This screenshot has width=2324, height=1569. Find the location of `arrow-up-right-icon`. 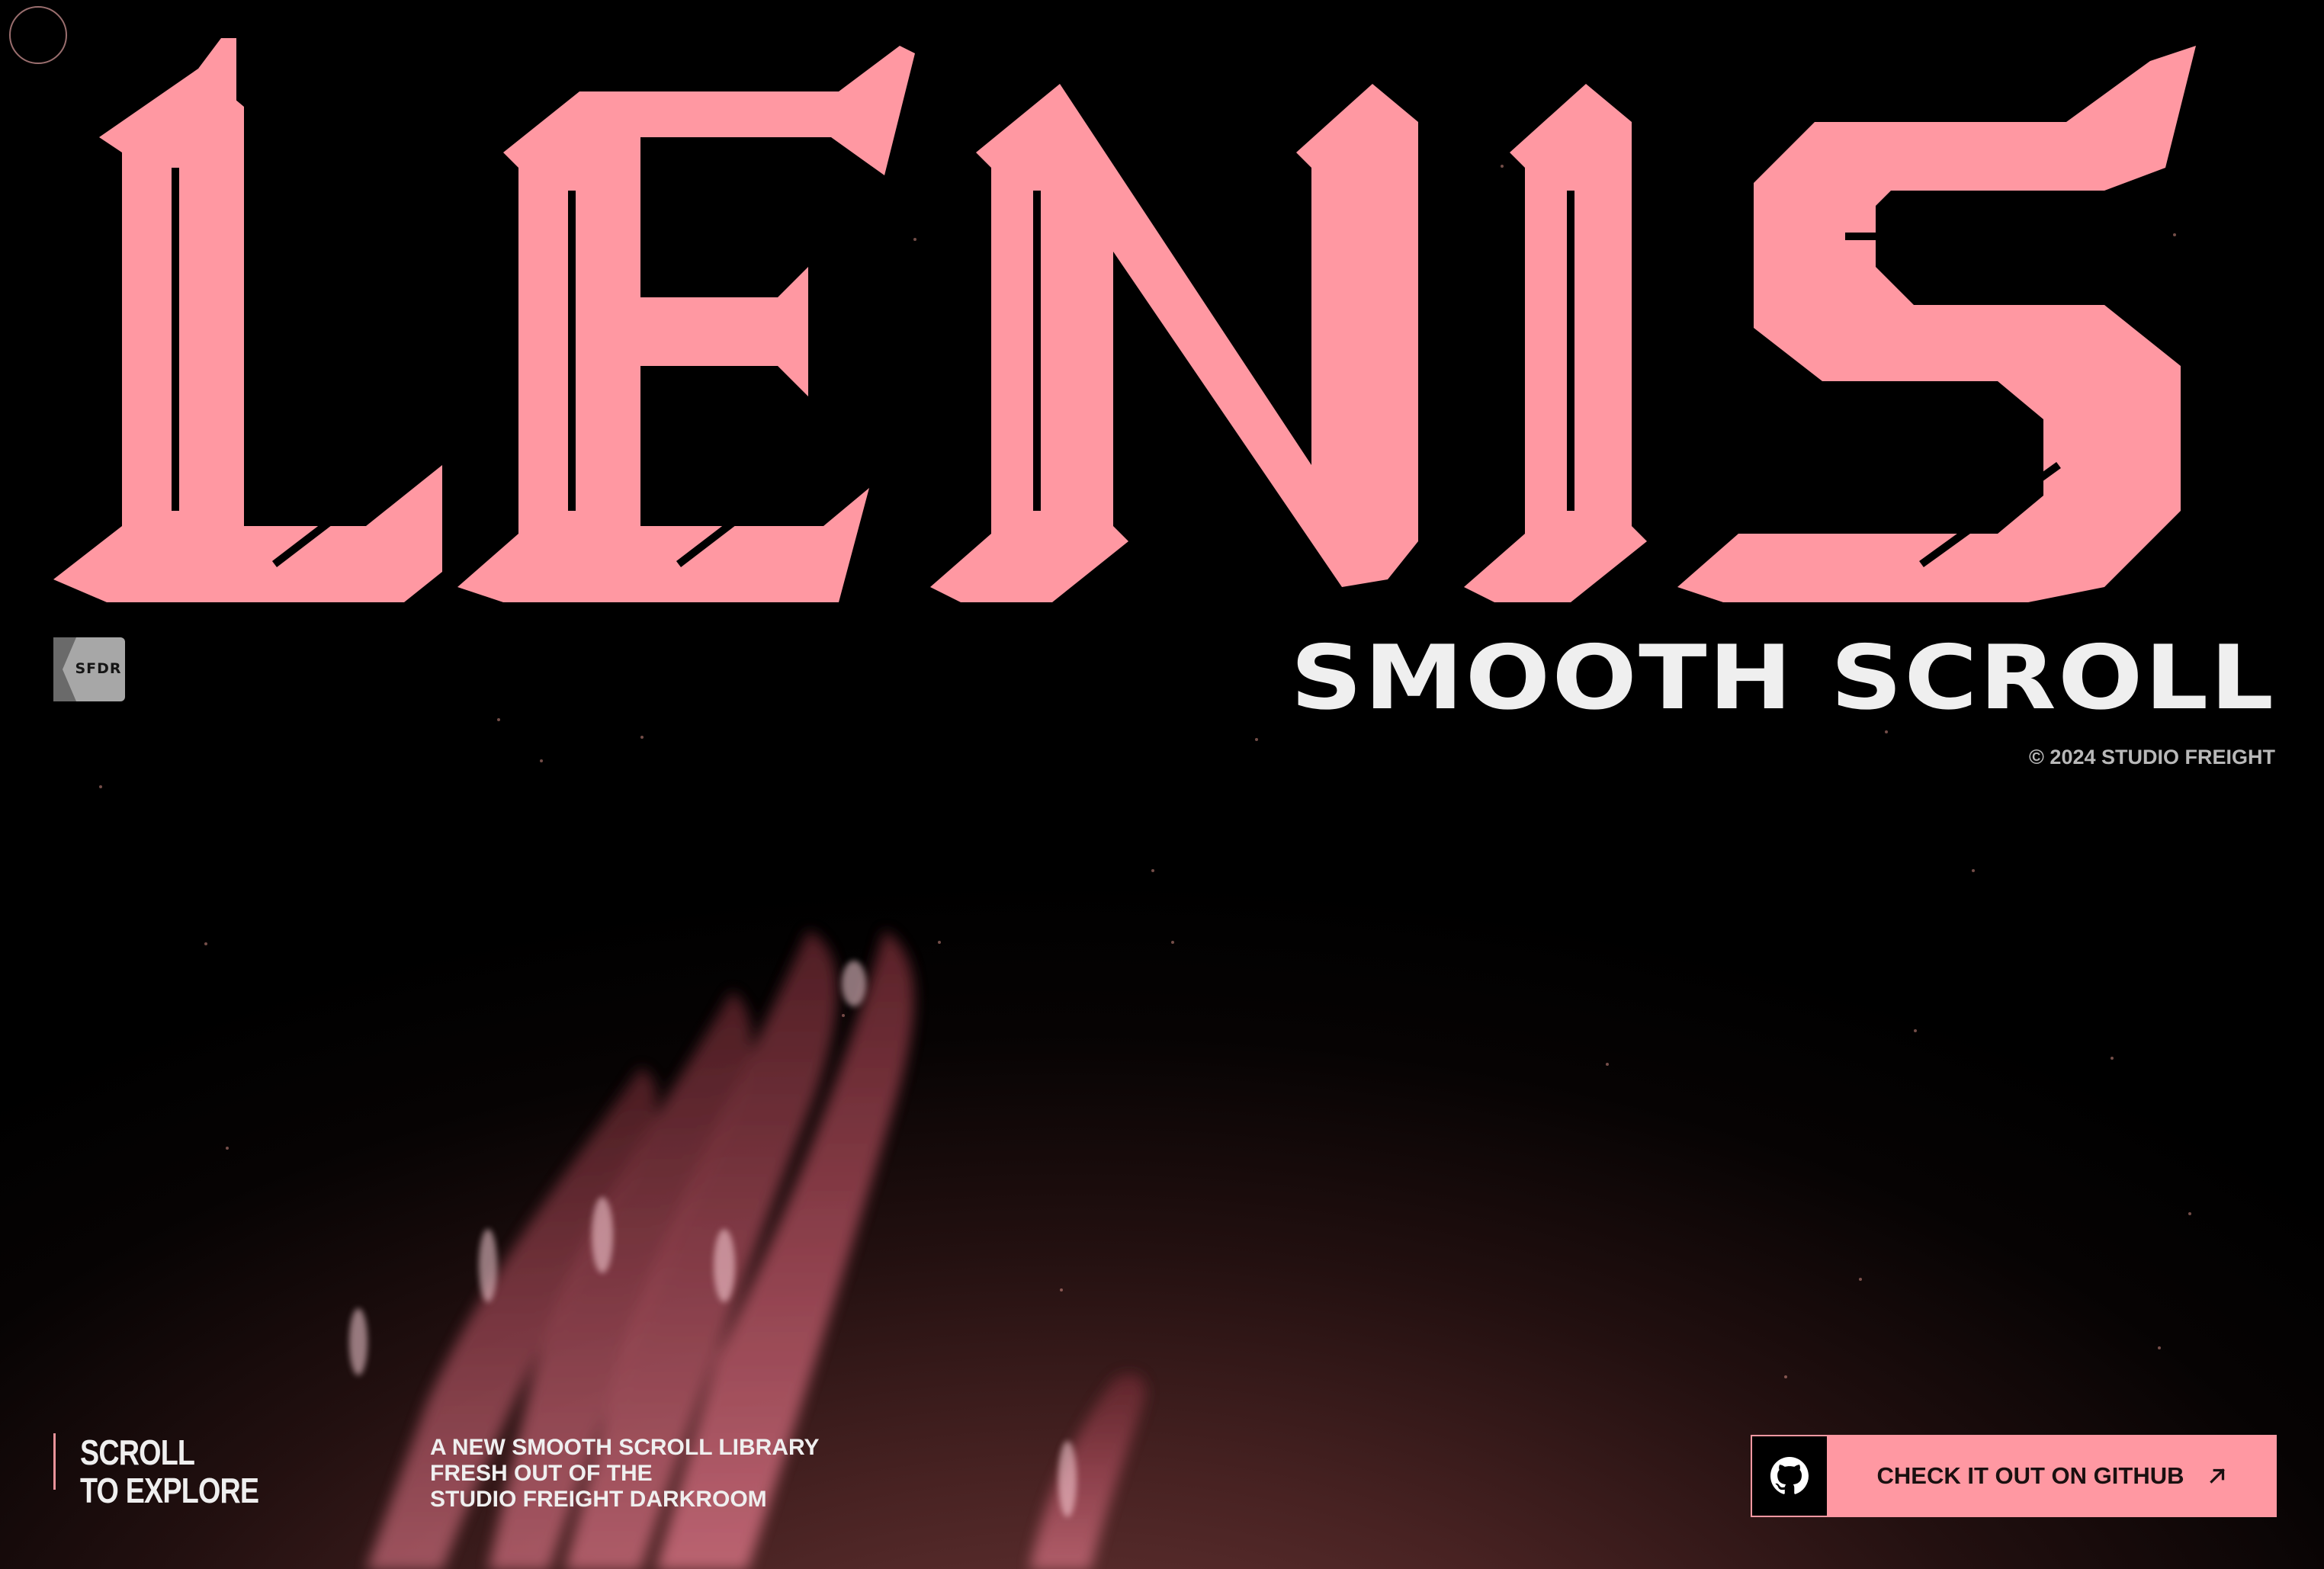

arrow-up-right-icon is located at coordinates (2217, 1476).